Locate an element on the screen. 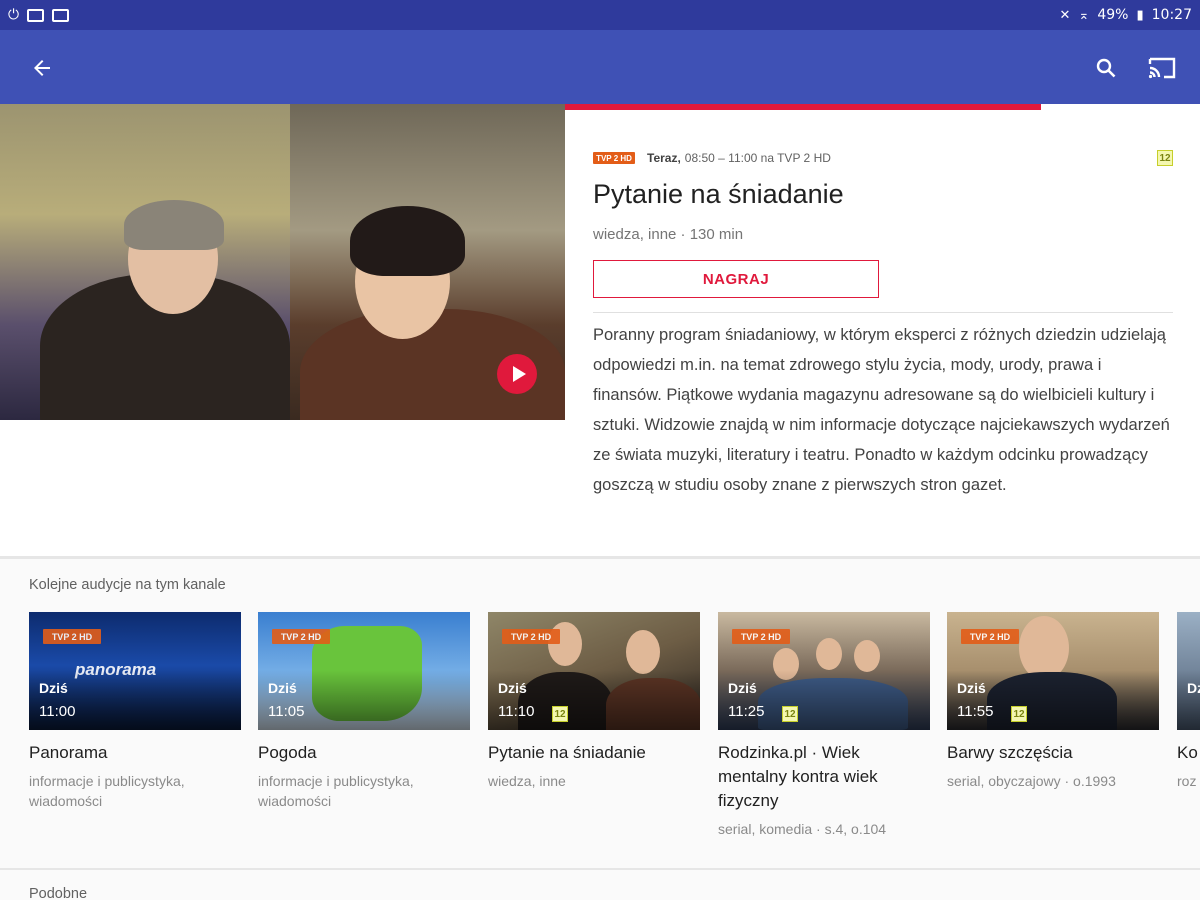 This screenshot has width=1200, height=900. cast-button is located at coordinates (1162, 68).